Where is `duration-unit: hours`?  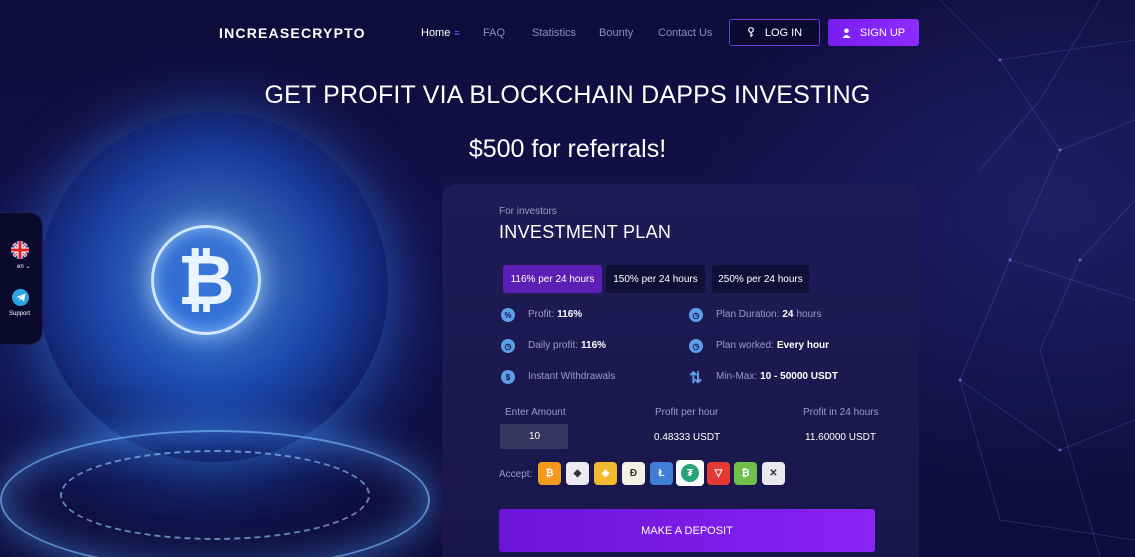 duration-unit: hours is located at coordinates (809, 314).